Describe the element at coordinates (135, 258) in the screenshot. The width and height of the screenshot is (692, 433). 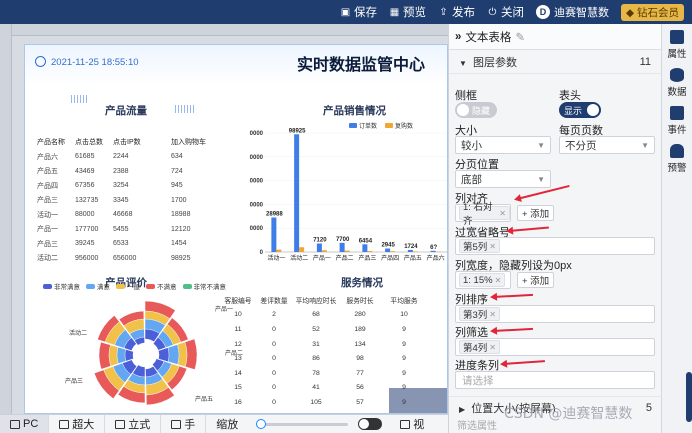
I see `table-row: 活动二 956000 656000 98925` at that location.